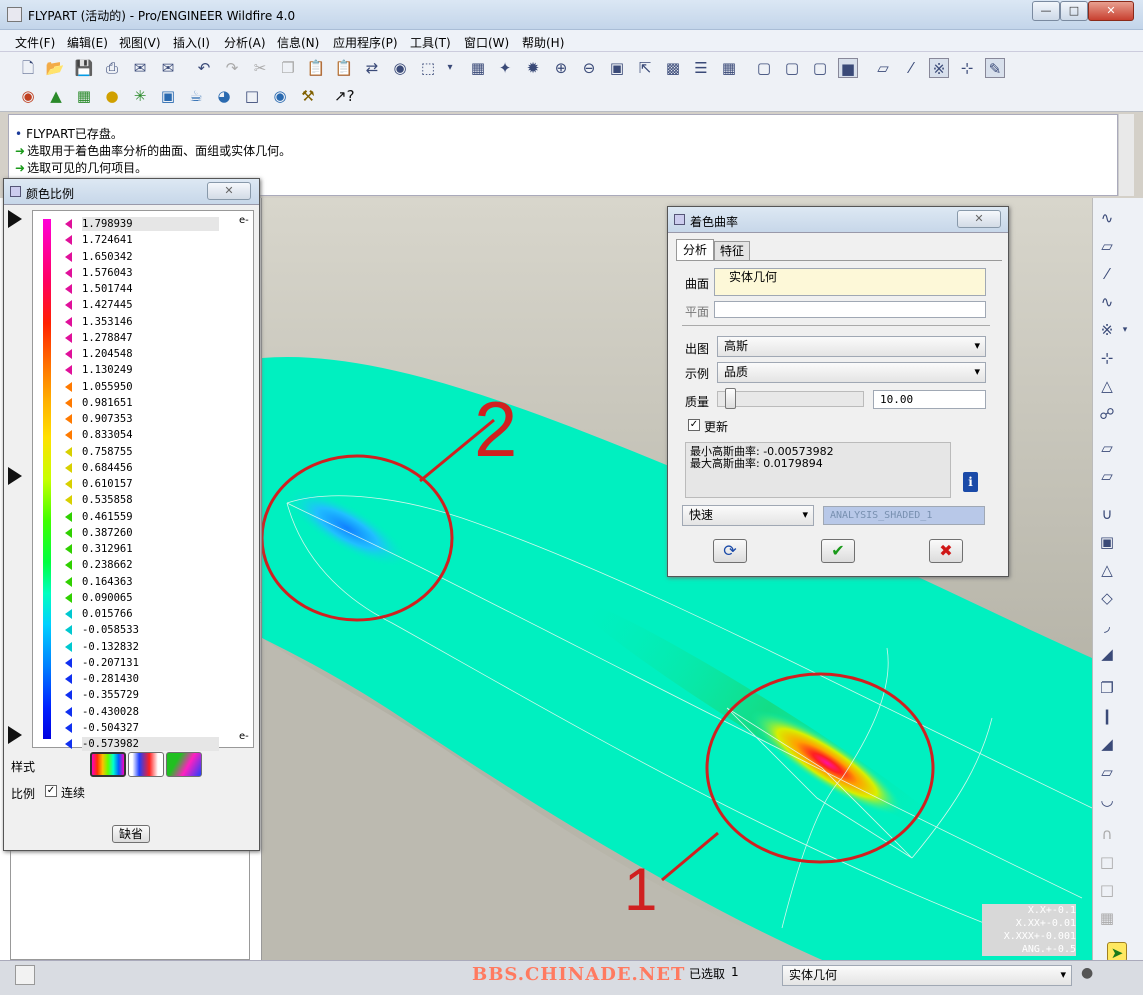  Describe the element at coordinates (1107, 800) in the screenshot. I see `boundary-icon: ◡` at that location.